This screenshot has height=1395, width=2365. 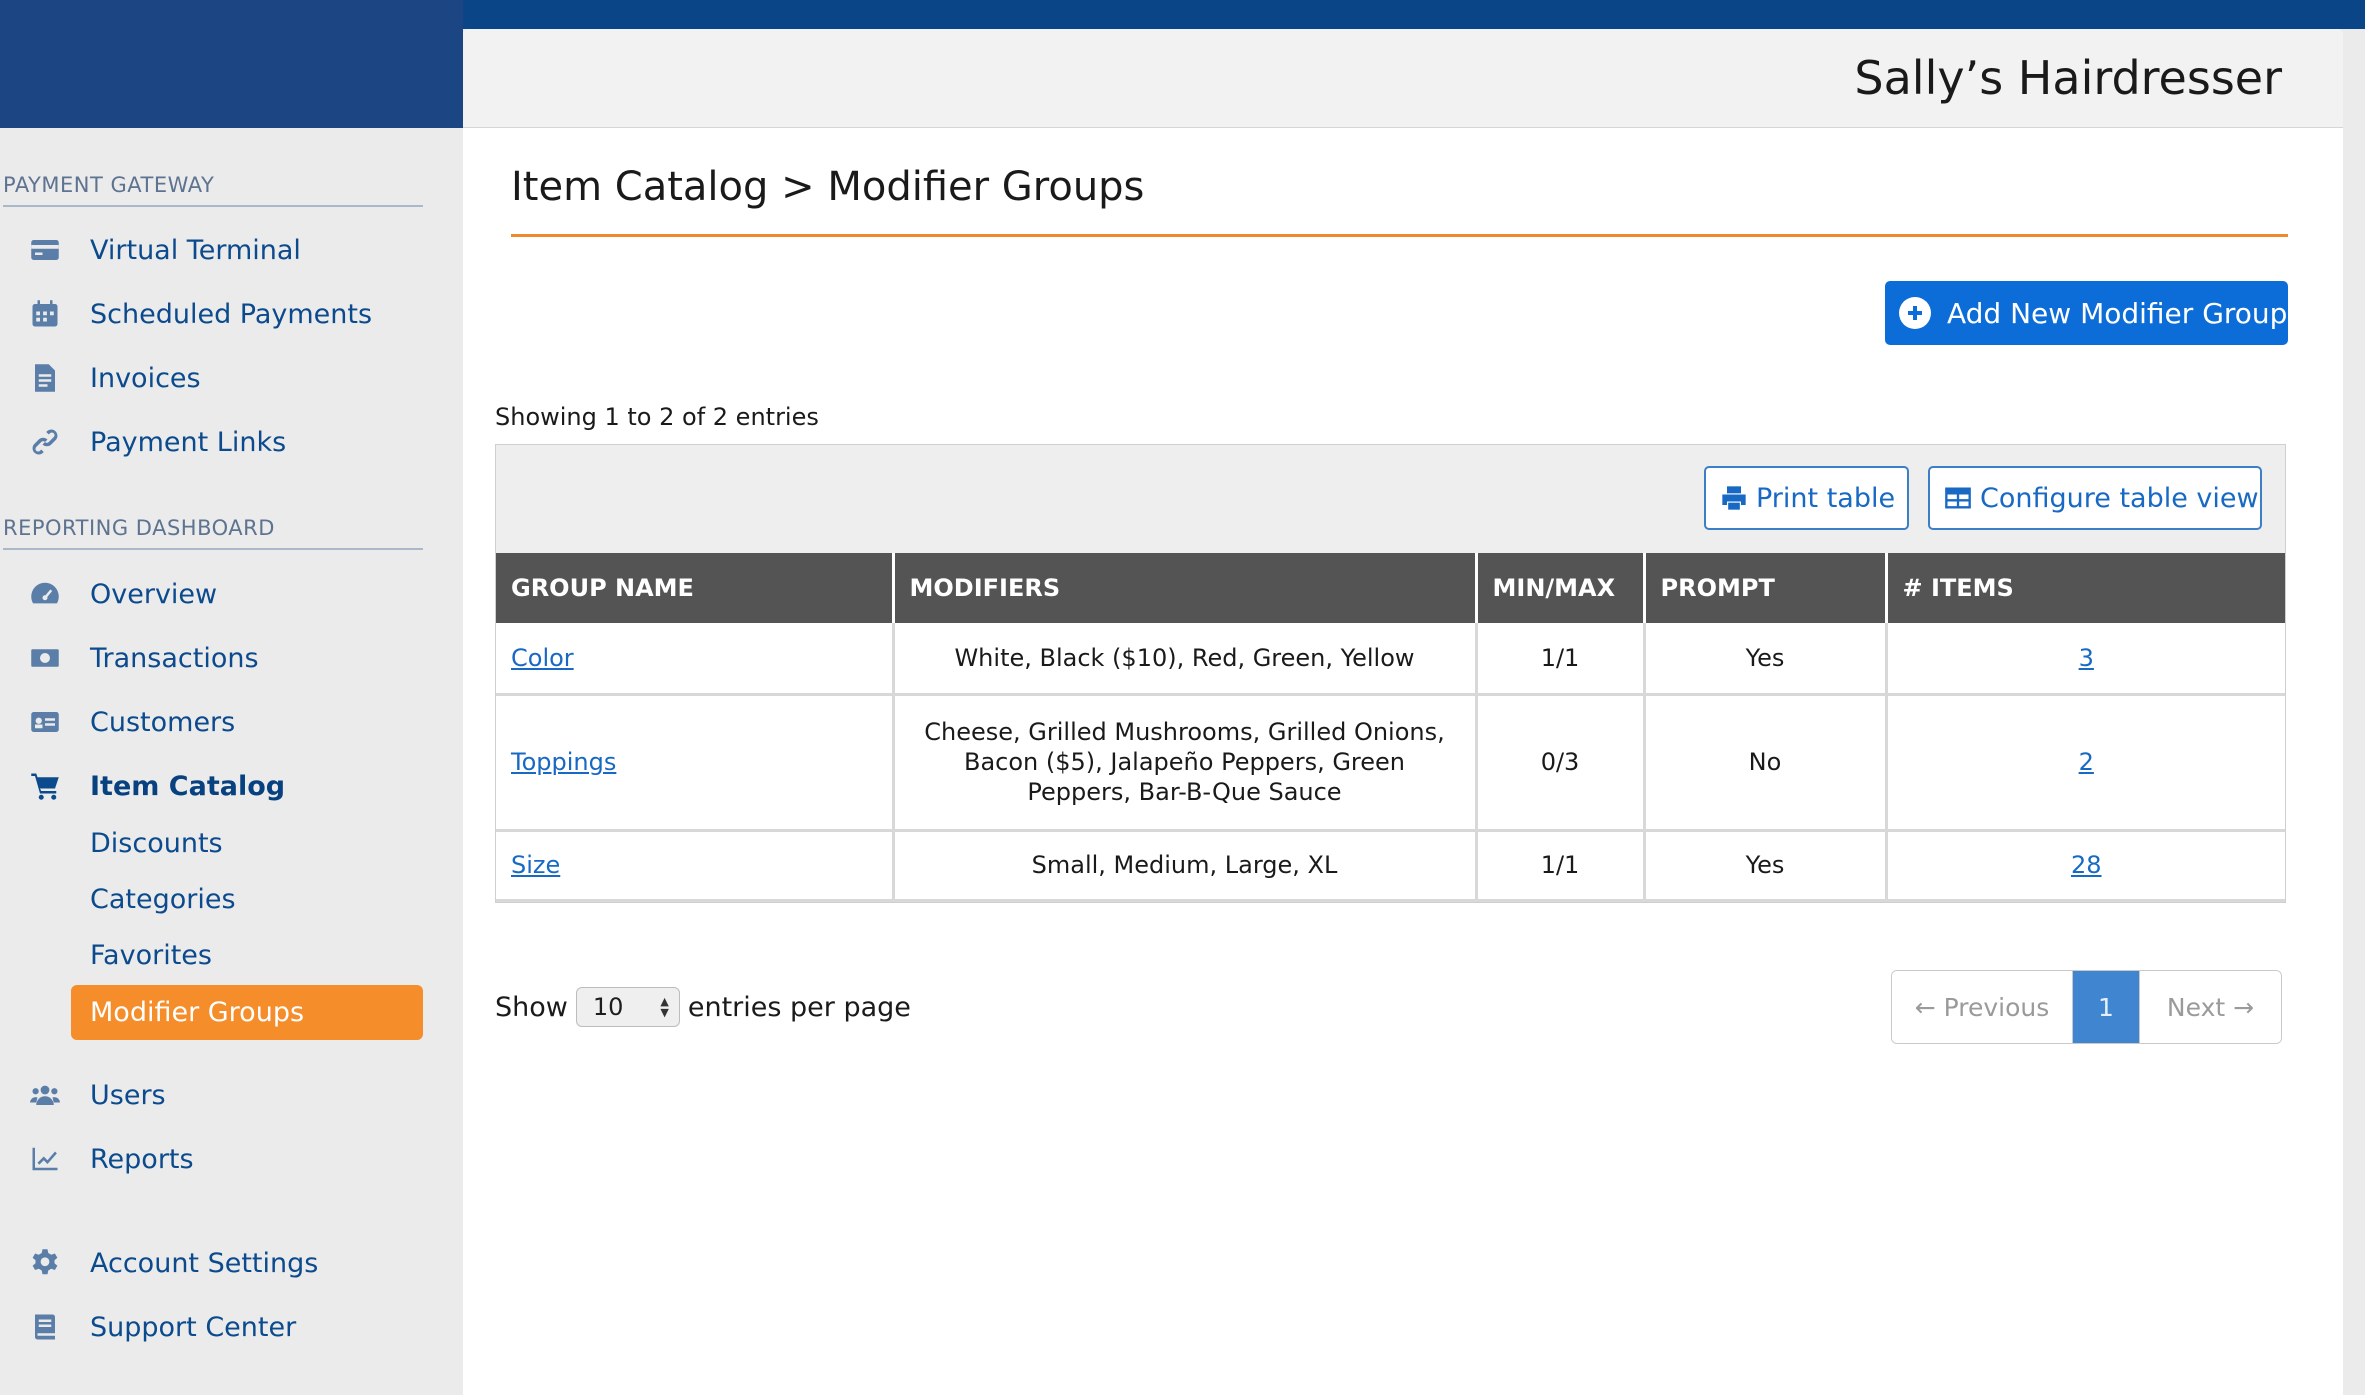 I want to click on gauge-icon, so click(x=45, y=594).